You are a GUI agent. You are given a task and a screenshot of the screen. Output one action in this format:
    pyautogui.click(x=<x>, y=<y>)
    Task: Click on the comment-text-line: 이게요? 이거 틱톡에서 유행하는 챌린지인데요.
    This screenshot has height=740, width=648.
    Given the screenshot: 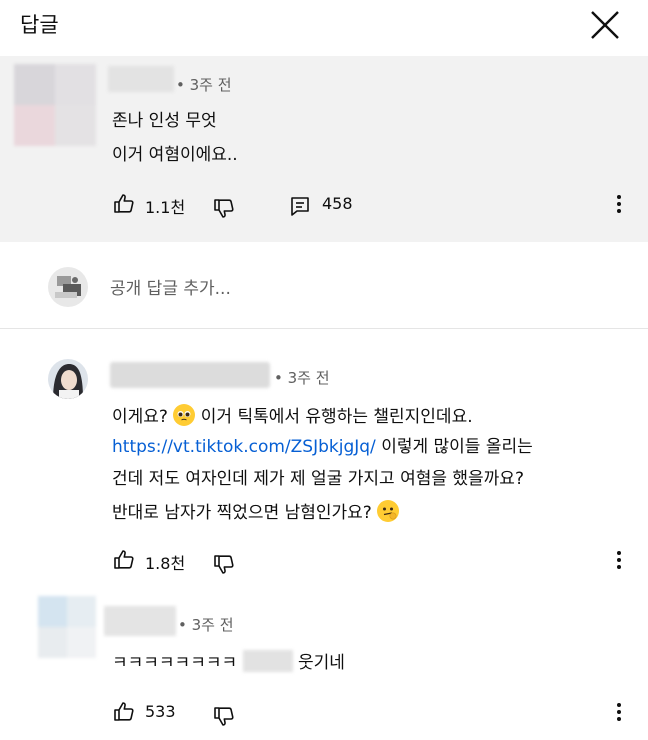 What is the action you would take?
    pyautogui.click(x=292, y=414)
    